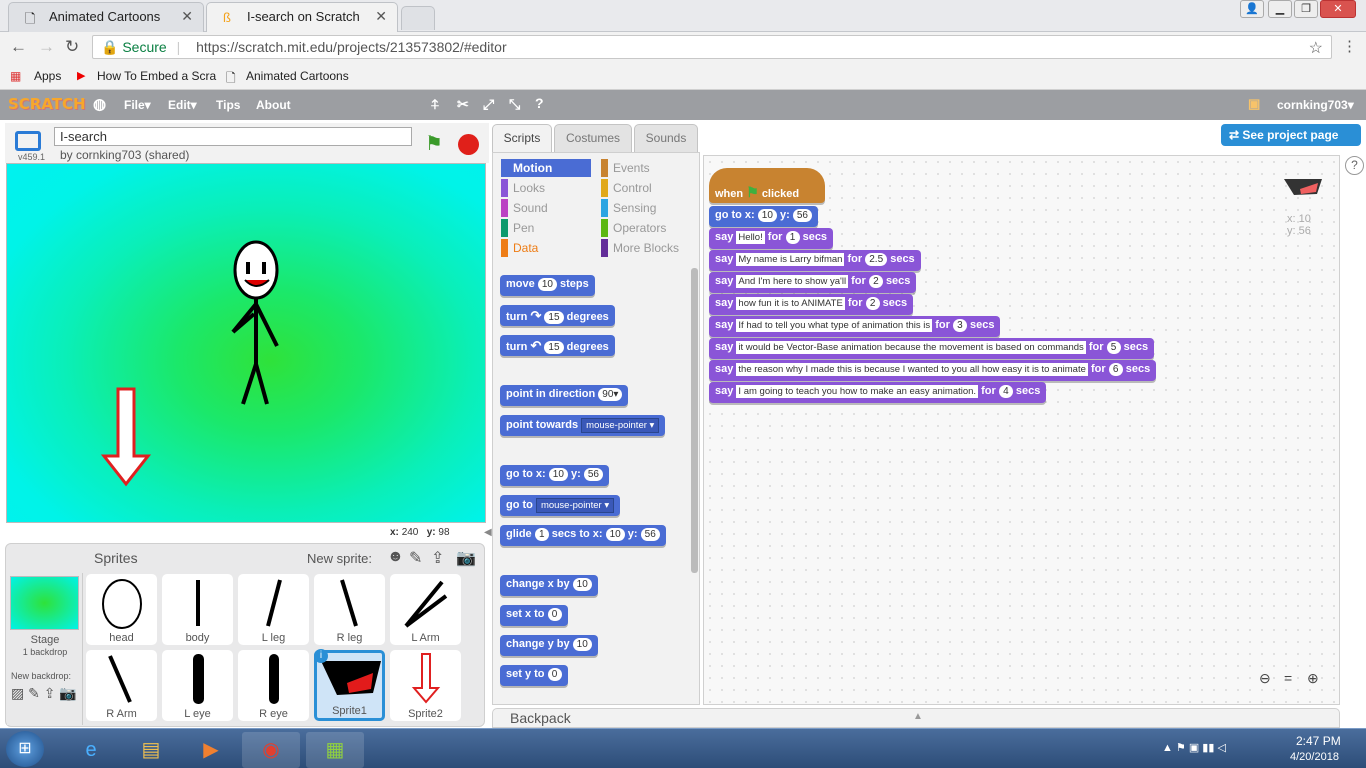  Describe the element at coordinates (523, 188) in the screenshot. I see `category-looks: Looks` at that location.